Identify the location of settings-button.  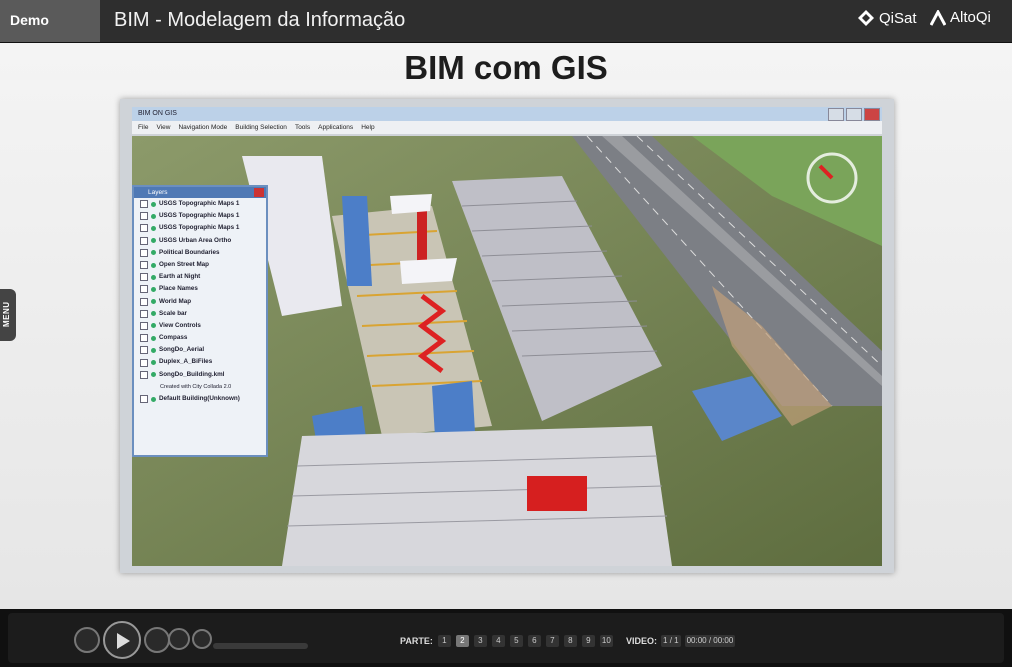
(179, 639).